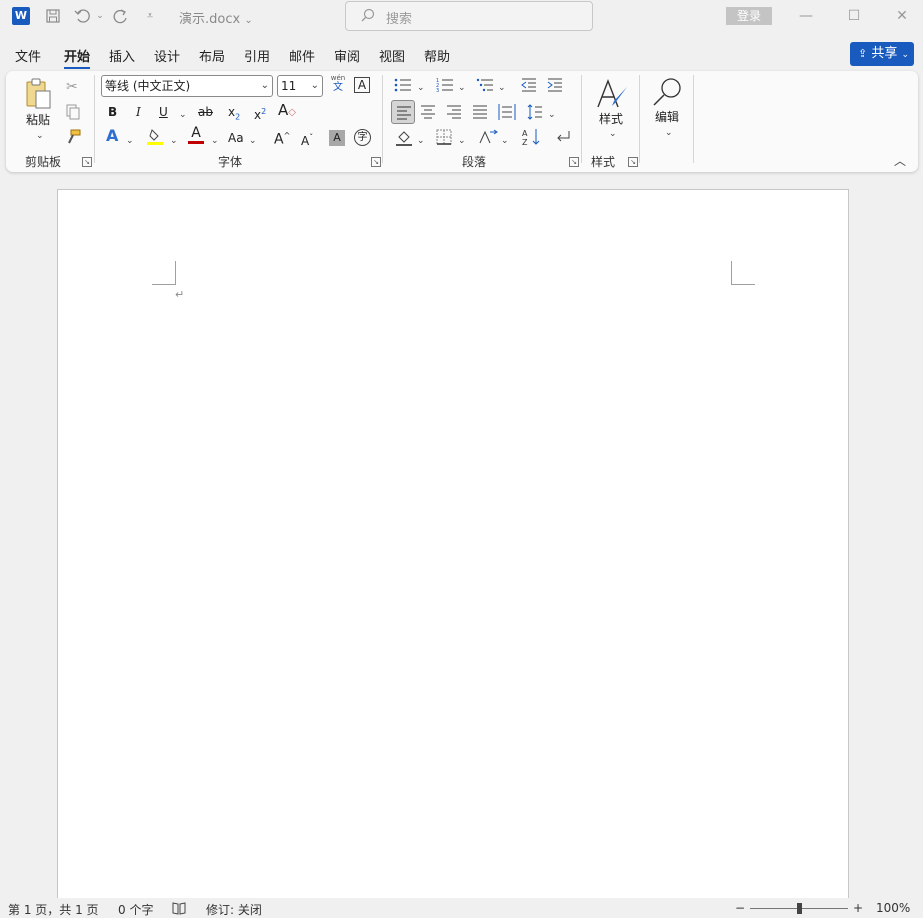 The width and height of the screenshot is (923, 918). What do you see at coordinates (893, 908) in the screenshot?
I see `zoom-level: 100%` at bounding box center [893, 908].